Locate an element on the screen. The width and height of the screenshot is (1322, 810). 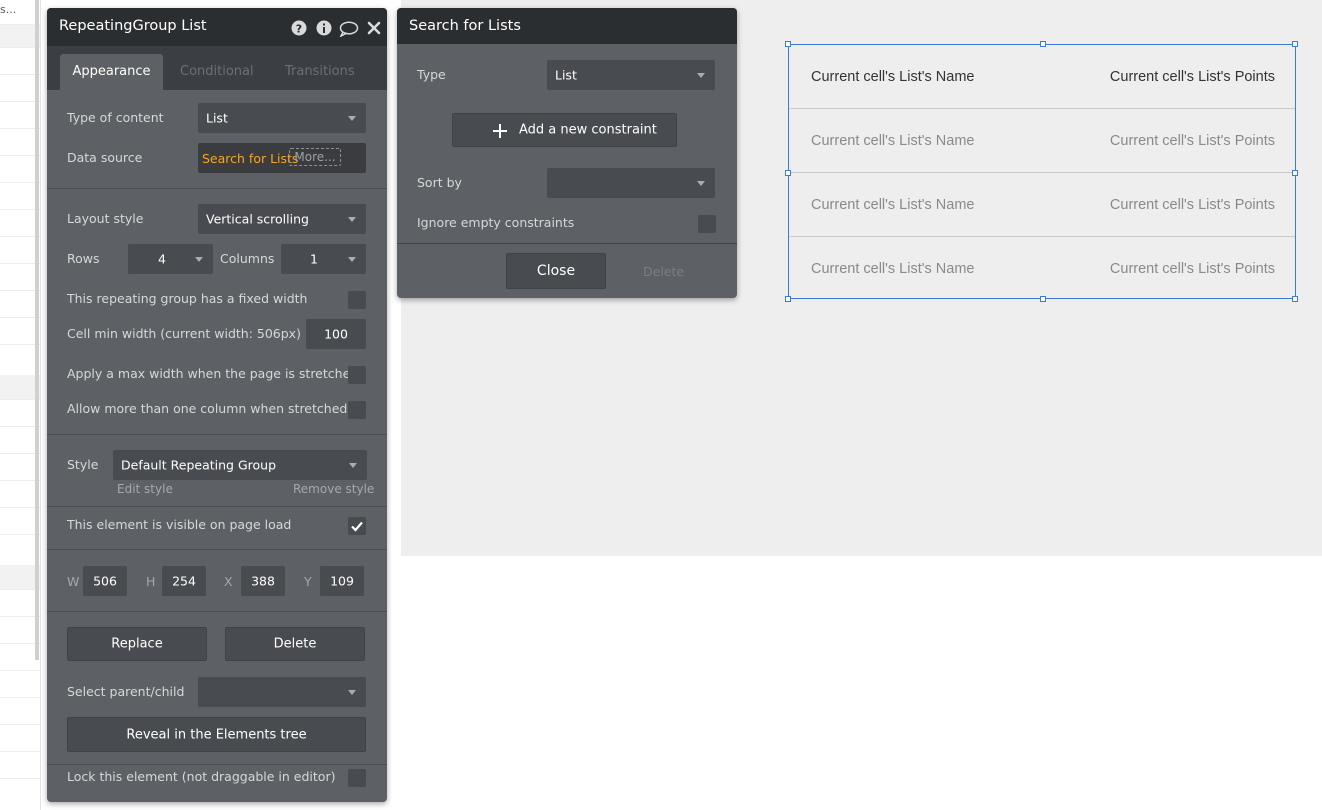
select-parent-dropdown is located at coordinates (282, 692).